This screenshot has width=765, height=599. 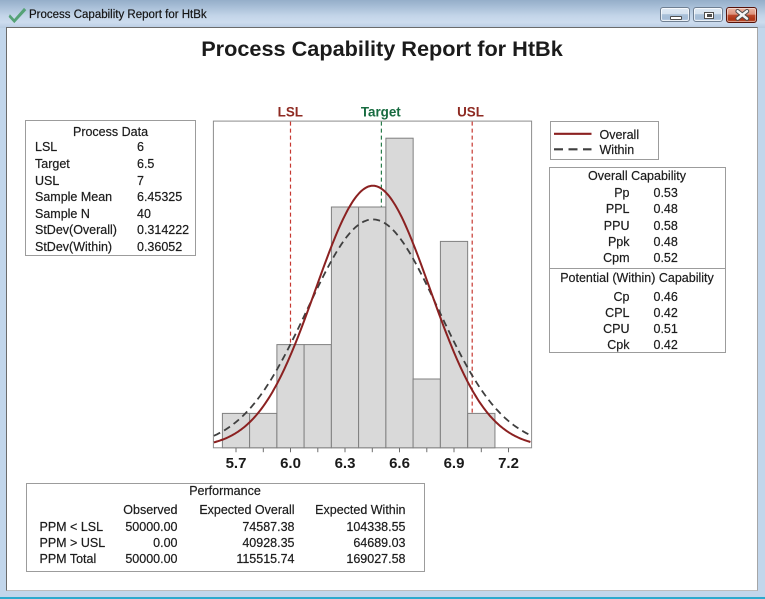 I want to click on svg-text: USL, so click(x=470, y=111).